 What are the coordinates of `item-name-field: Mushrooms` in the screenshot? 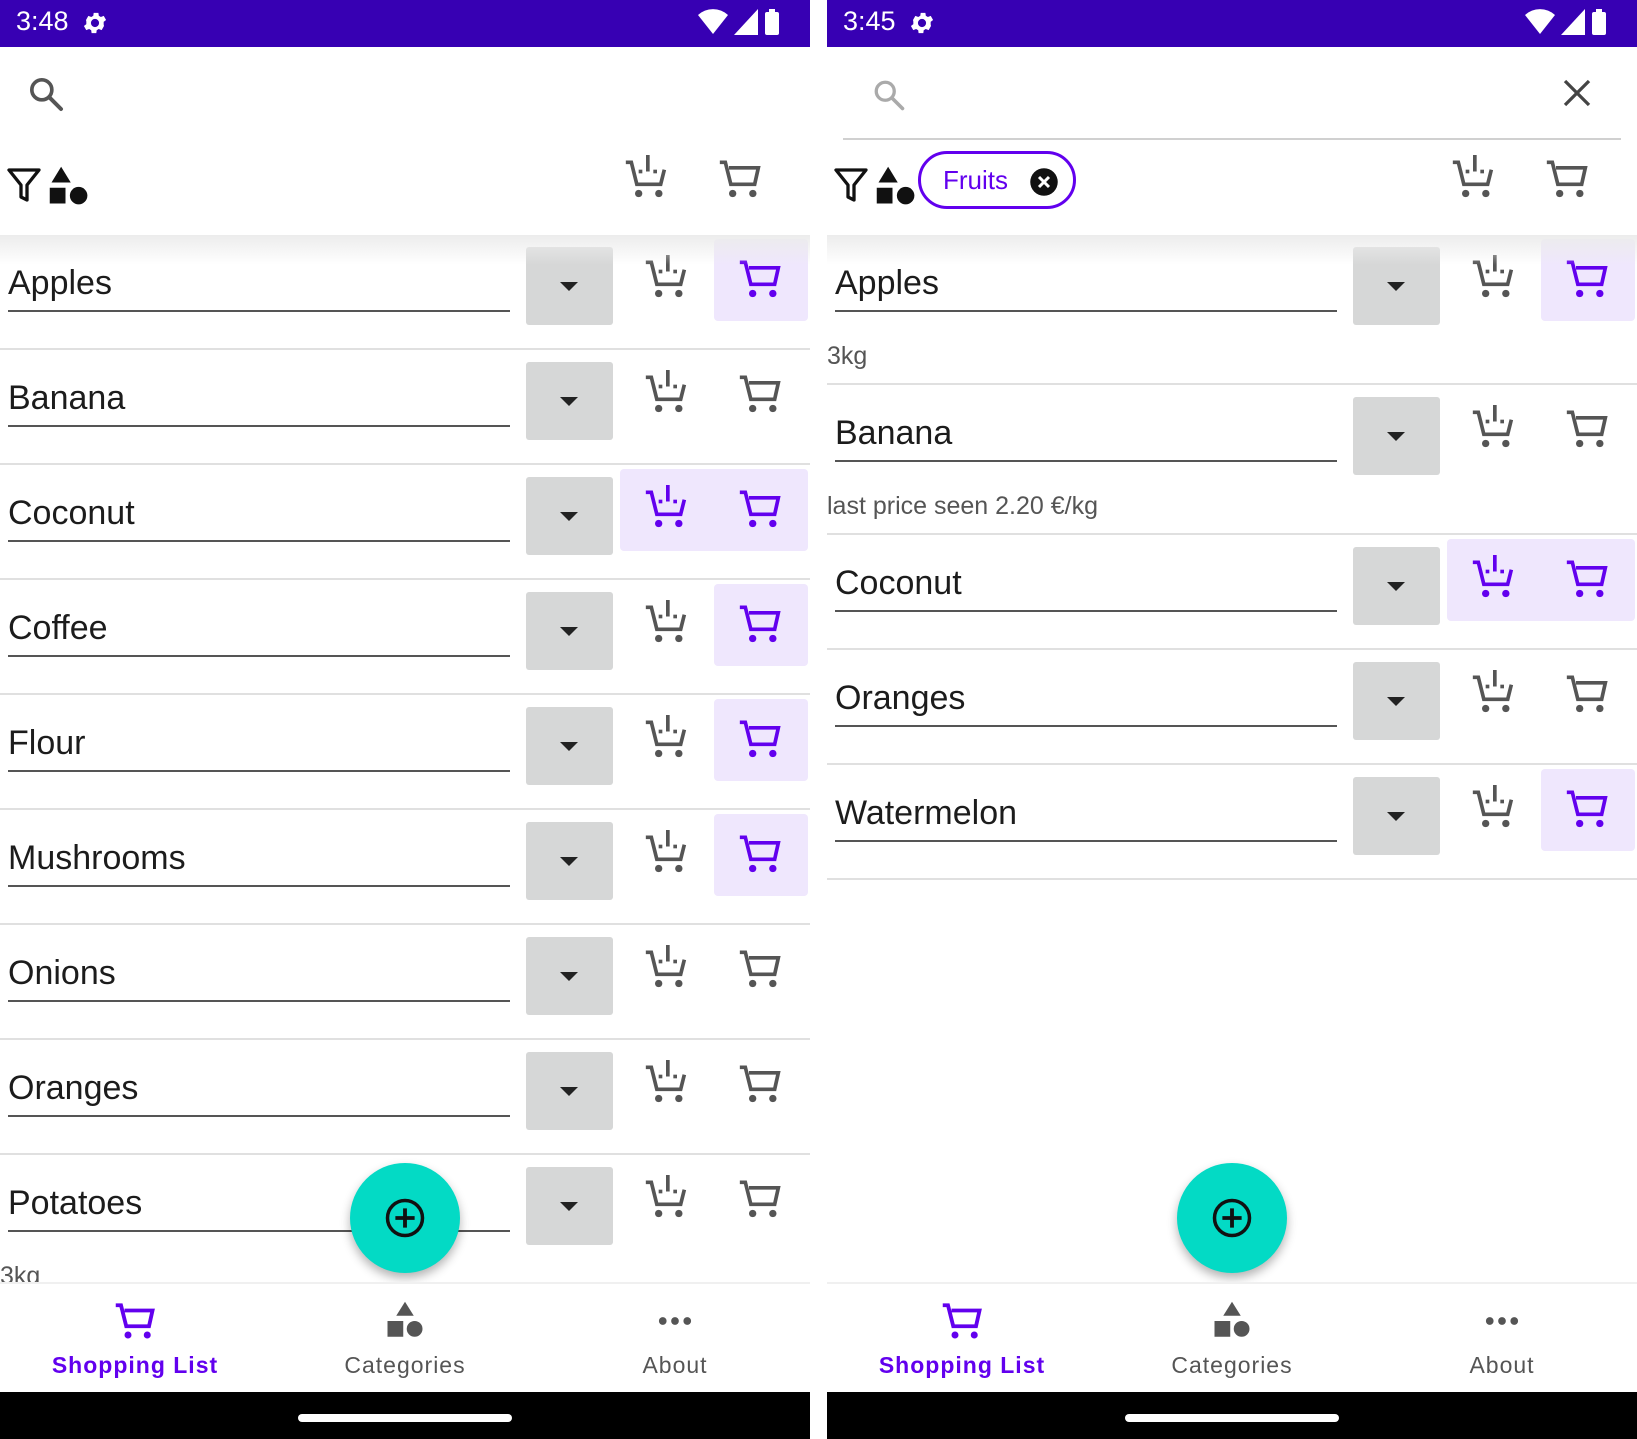 It's located at (259, 861).